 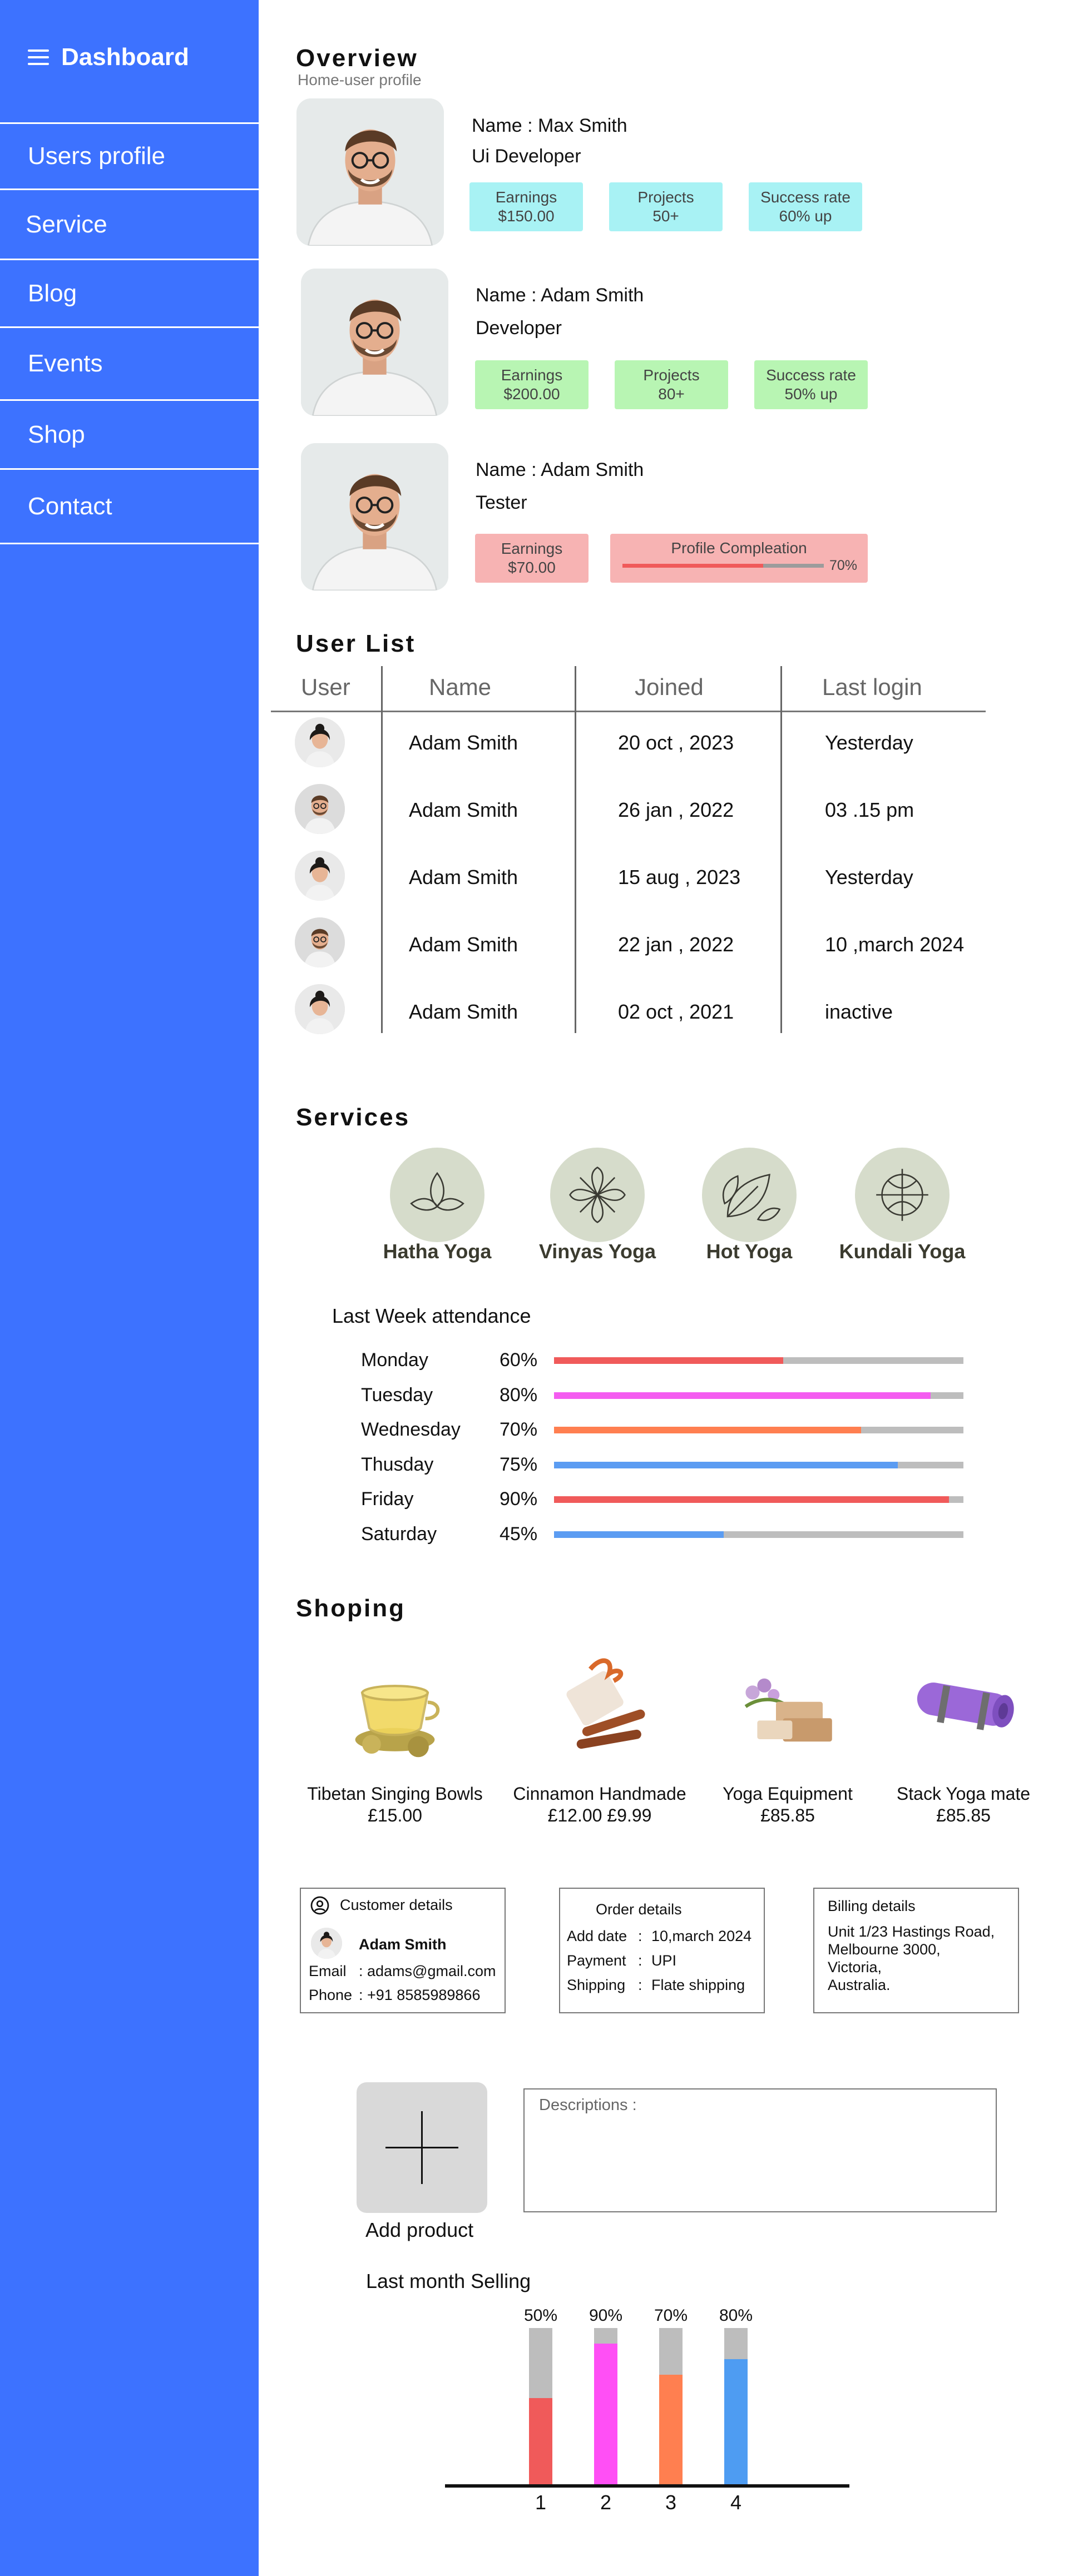 What do you see at coordinates (811, 375) in the screenshot?
I see `success-rate-label: Success rate` at bounding box center [811, 375].